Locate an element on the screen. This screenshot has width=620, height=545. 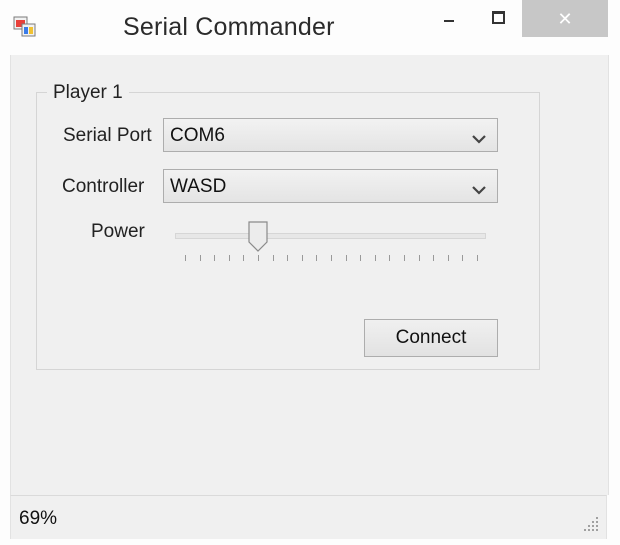
close-button: ✕ is located at coordinates (565, 18).